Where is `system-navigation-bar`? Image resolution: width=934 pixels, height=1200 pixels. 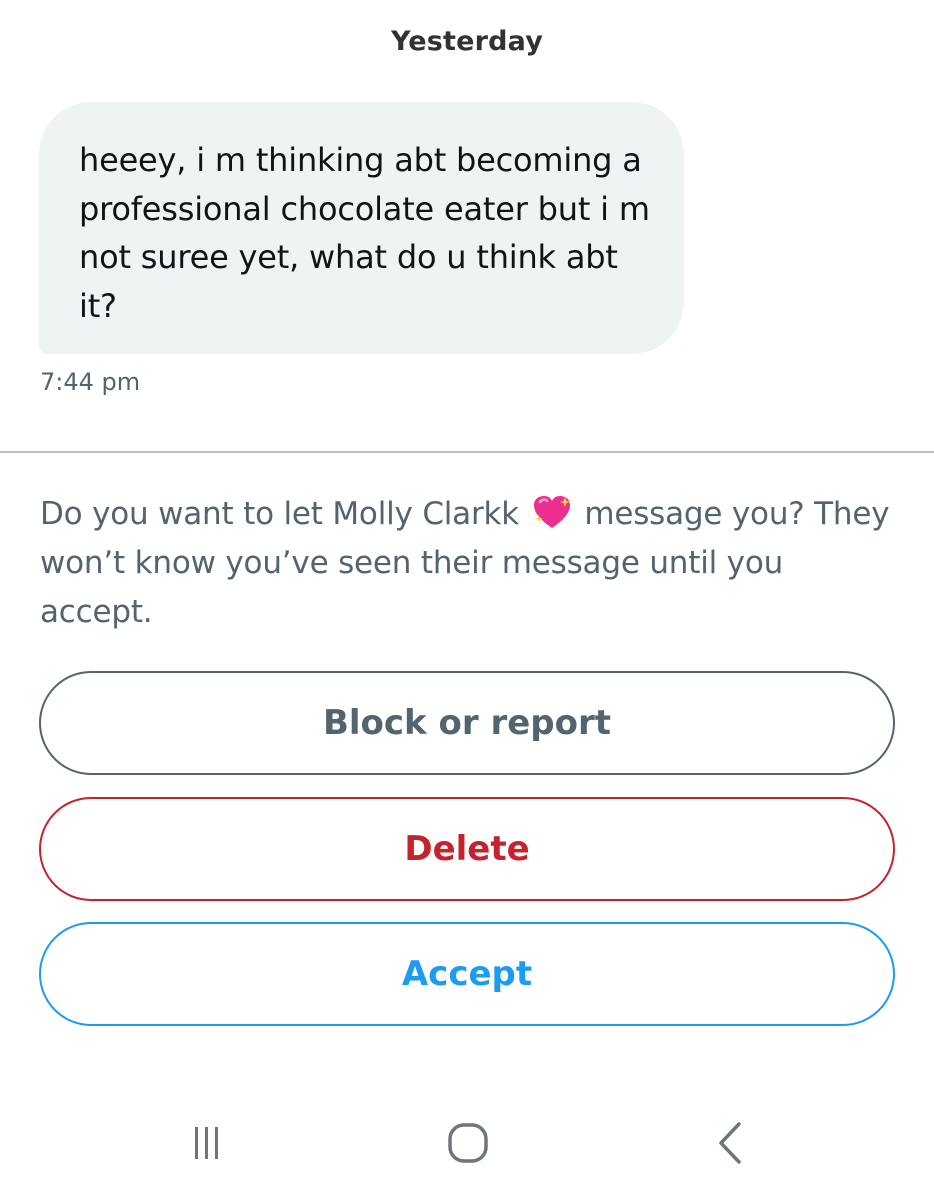
system-navigation-bar is located at coordinates (467, 1150).